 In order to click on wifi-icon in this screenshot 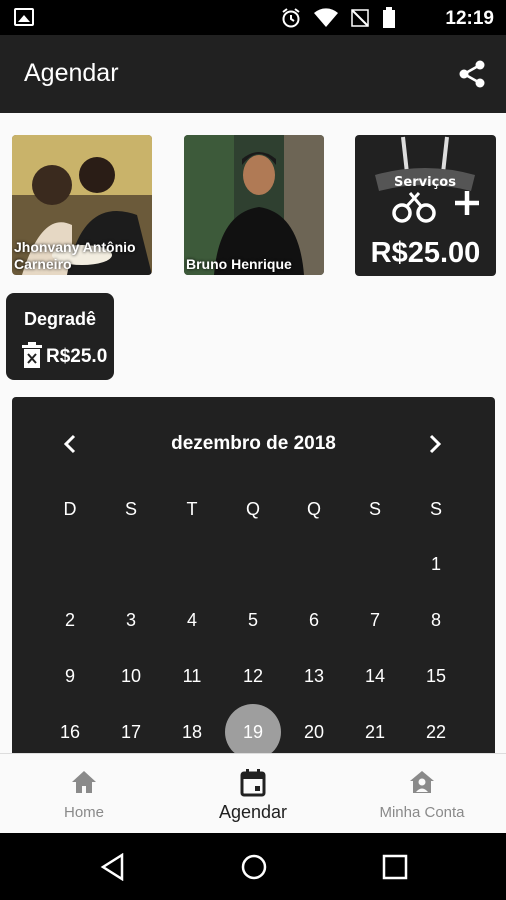, I will do `click(326, 17)`.